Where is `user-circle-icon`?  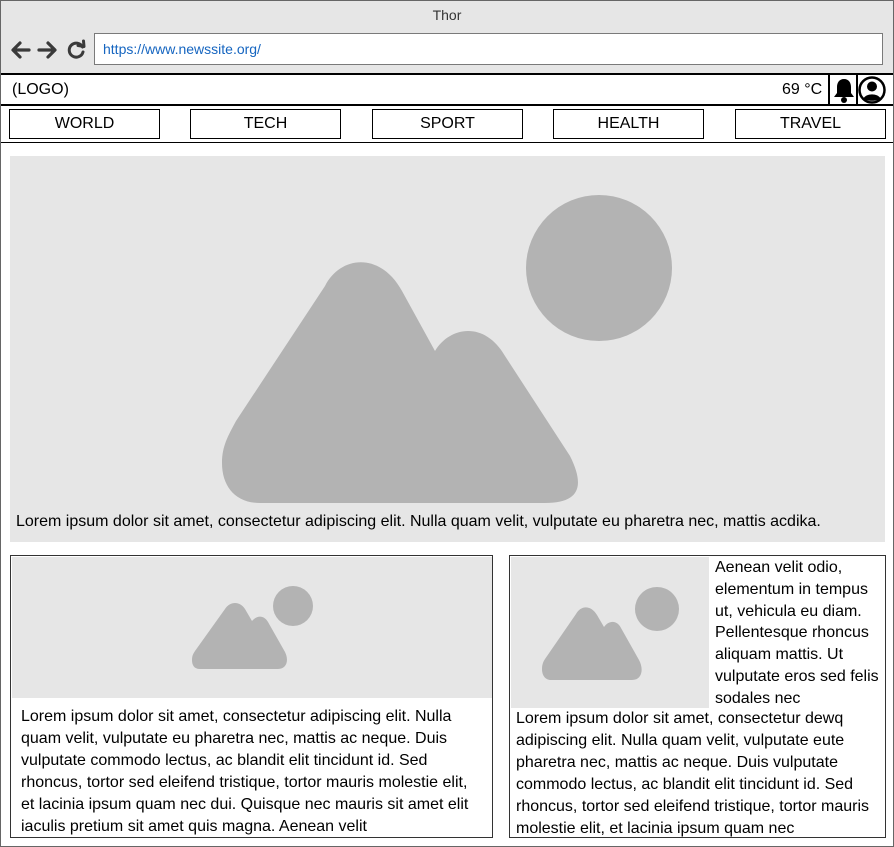 user-circle-icon is located at coordinates (872, 90).